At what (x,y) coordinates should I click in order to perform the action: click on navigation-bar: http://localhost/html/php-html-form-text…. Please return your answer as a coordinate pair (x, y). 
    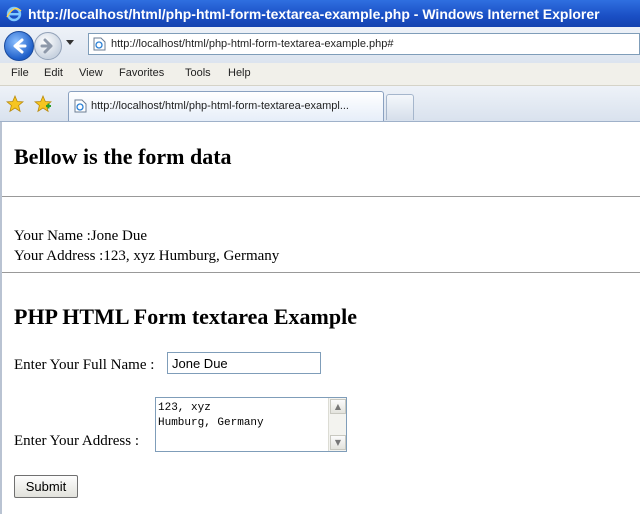
    Looking at the image, I should click on (320, 45).